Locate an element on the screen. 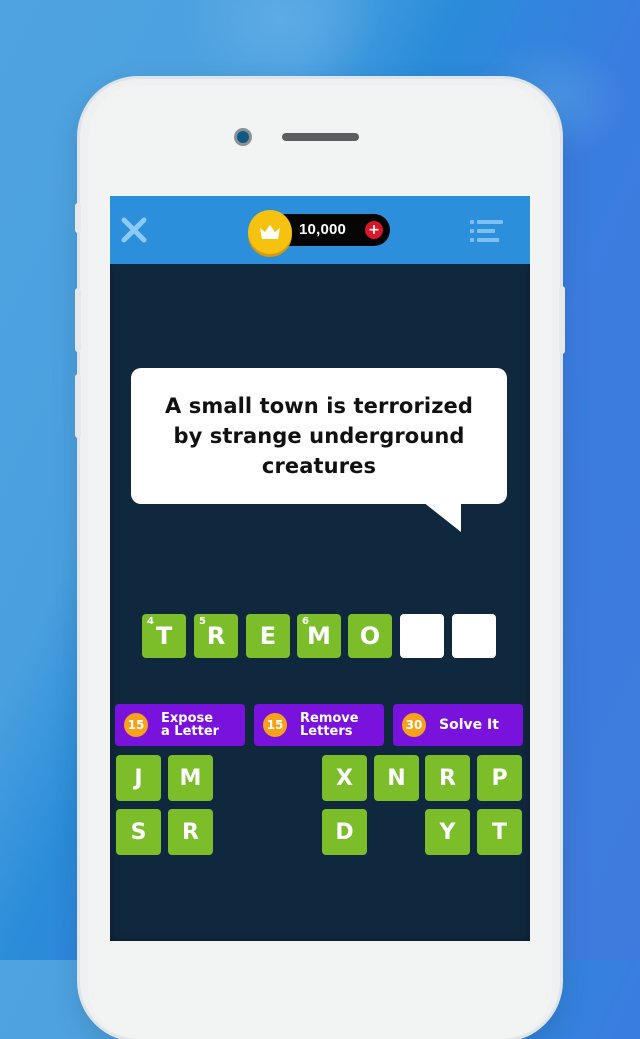 This screenshot has height=1039, width=640. slot-letter: O is located at coordinates (370, 636).